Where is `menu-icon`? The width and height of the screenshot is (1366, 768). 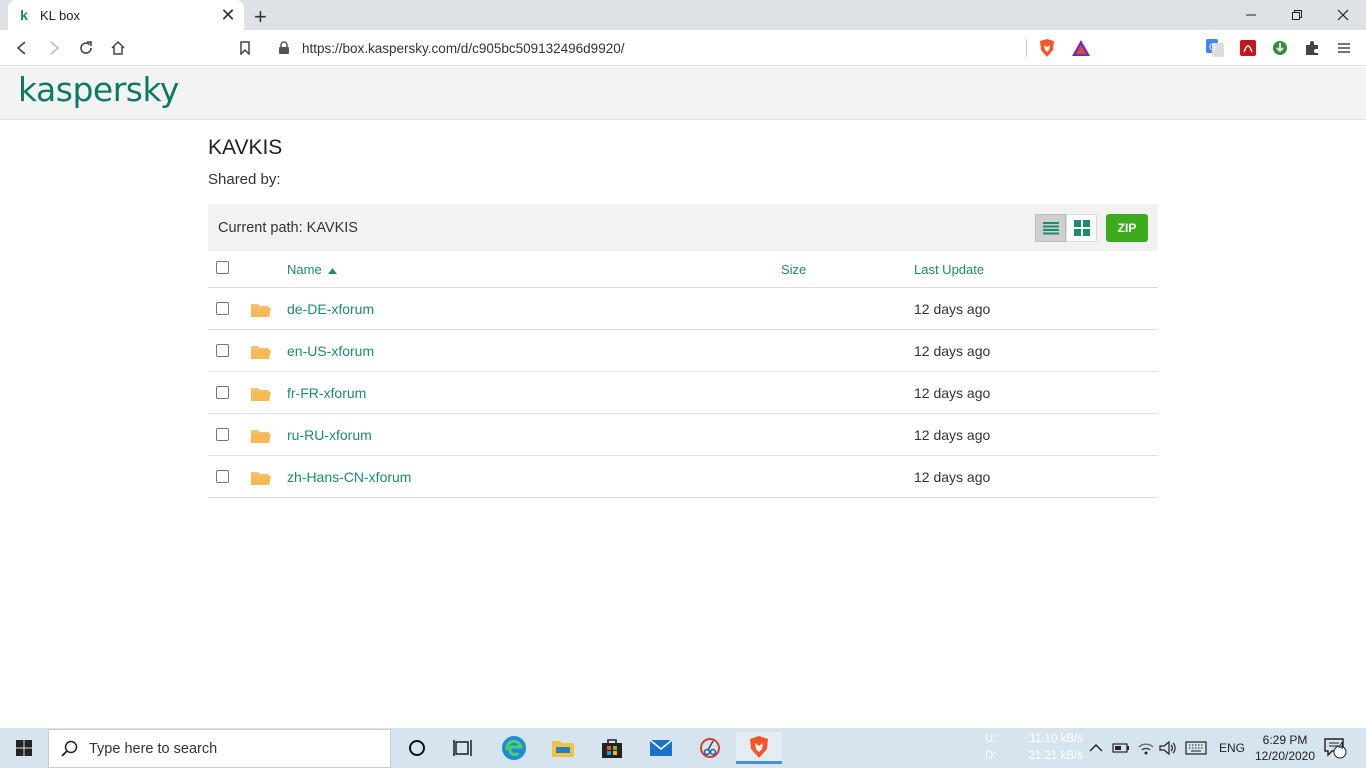 menu-icon is located at coordinates (1344, 48).